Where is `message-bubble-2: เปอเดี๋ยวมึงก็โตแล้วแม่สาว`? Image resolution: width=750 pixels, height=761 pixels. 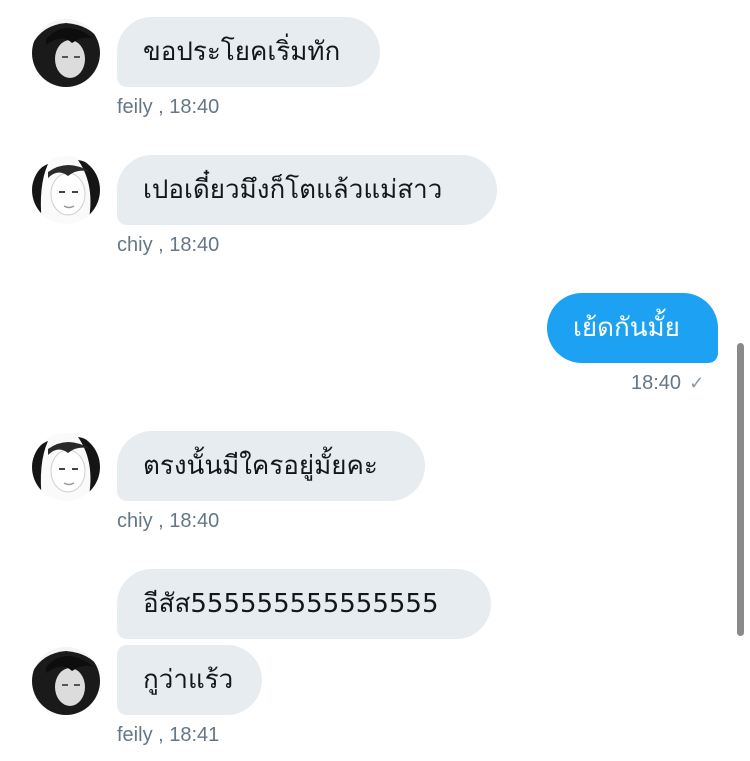
message-bubble-2: เปอเดี๋ยวมึงก็โตแล้วแม่สาว is located at coordinates (307, 190).